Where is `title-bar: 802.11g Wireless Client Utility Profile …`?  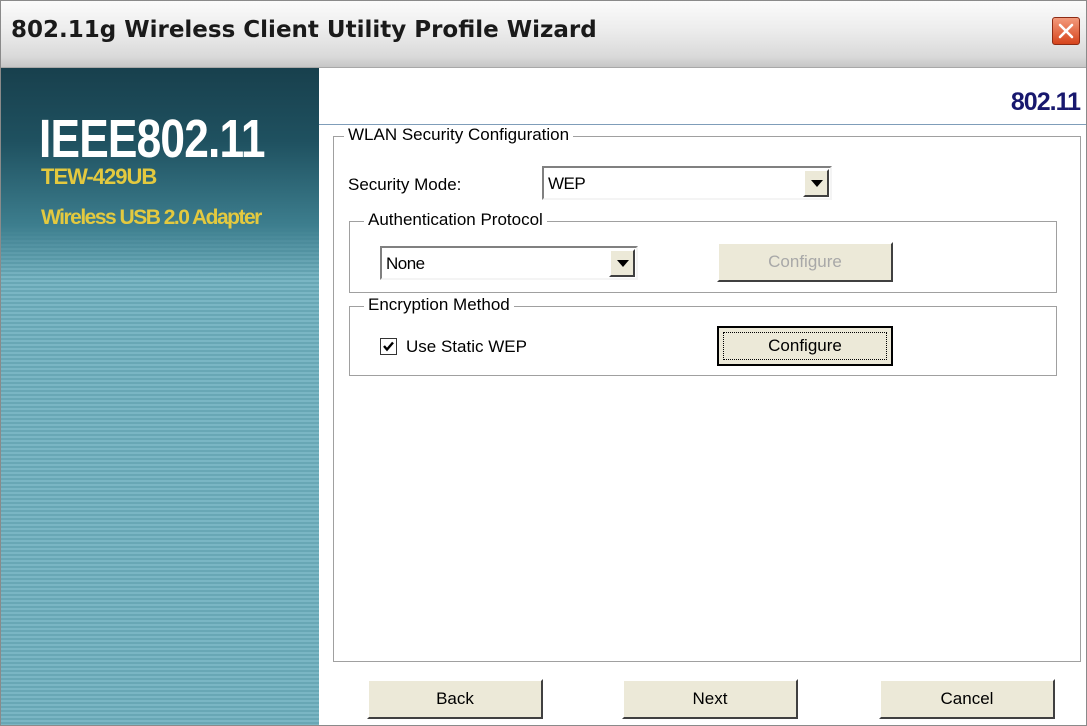 title-bar: 802.11g Wireless Client Utility Profile … is located at coordinates (543, 34).